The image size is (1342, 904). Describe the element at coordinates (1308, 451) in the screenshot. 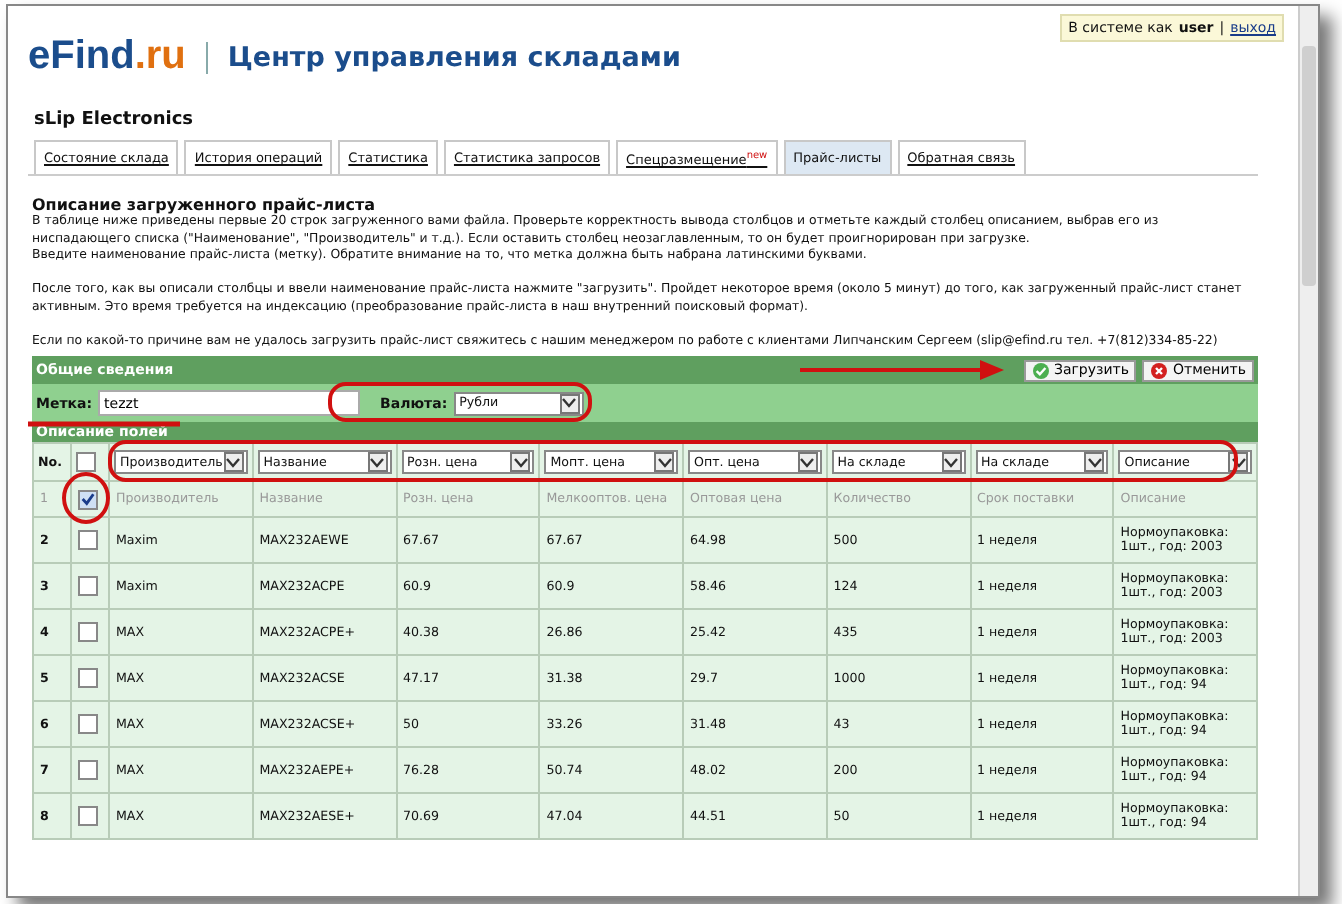

I see `scrollbar` at that location.